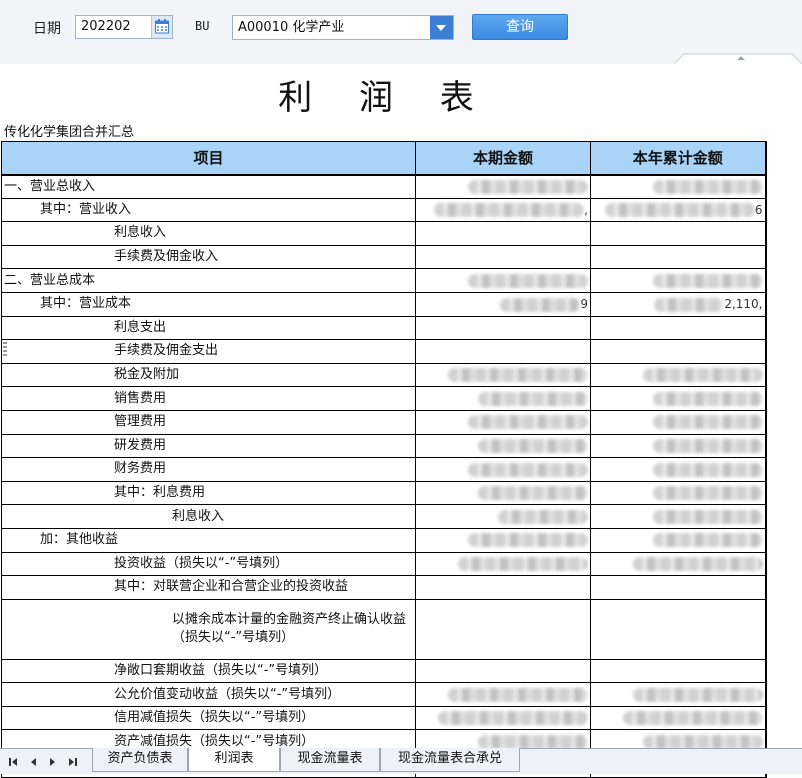 This screenshot has height=778, width=802. What do you see at coordinates (738, 58) in the screenshot?
I see `collapse-toolbar-tab` at bounding box center [738, 58].